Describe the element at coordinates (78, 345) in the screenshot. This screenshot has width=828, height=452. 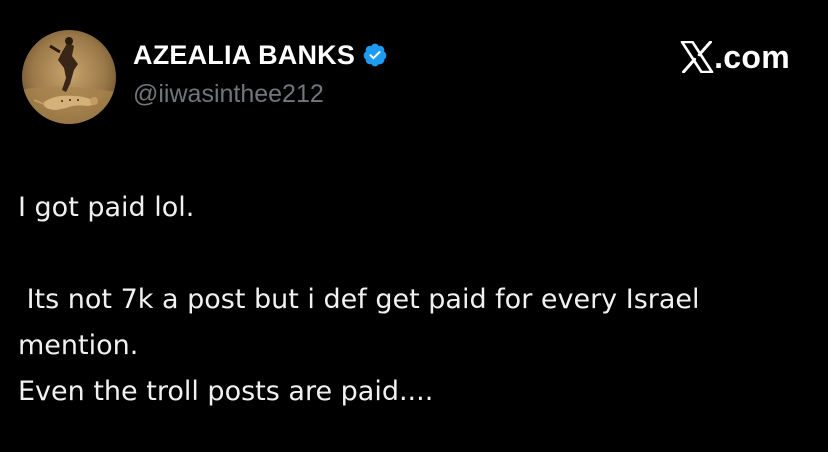
I see `tweet-line: mention.` at that location.